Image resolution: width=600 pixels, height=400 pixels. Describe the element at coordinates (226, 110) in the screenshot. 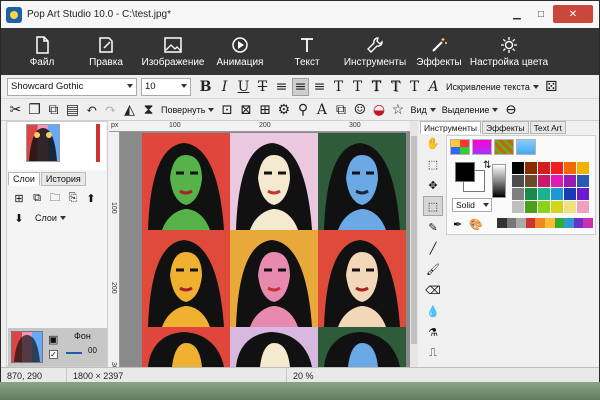

I see `crop-icon: ⊡` at that location.